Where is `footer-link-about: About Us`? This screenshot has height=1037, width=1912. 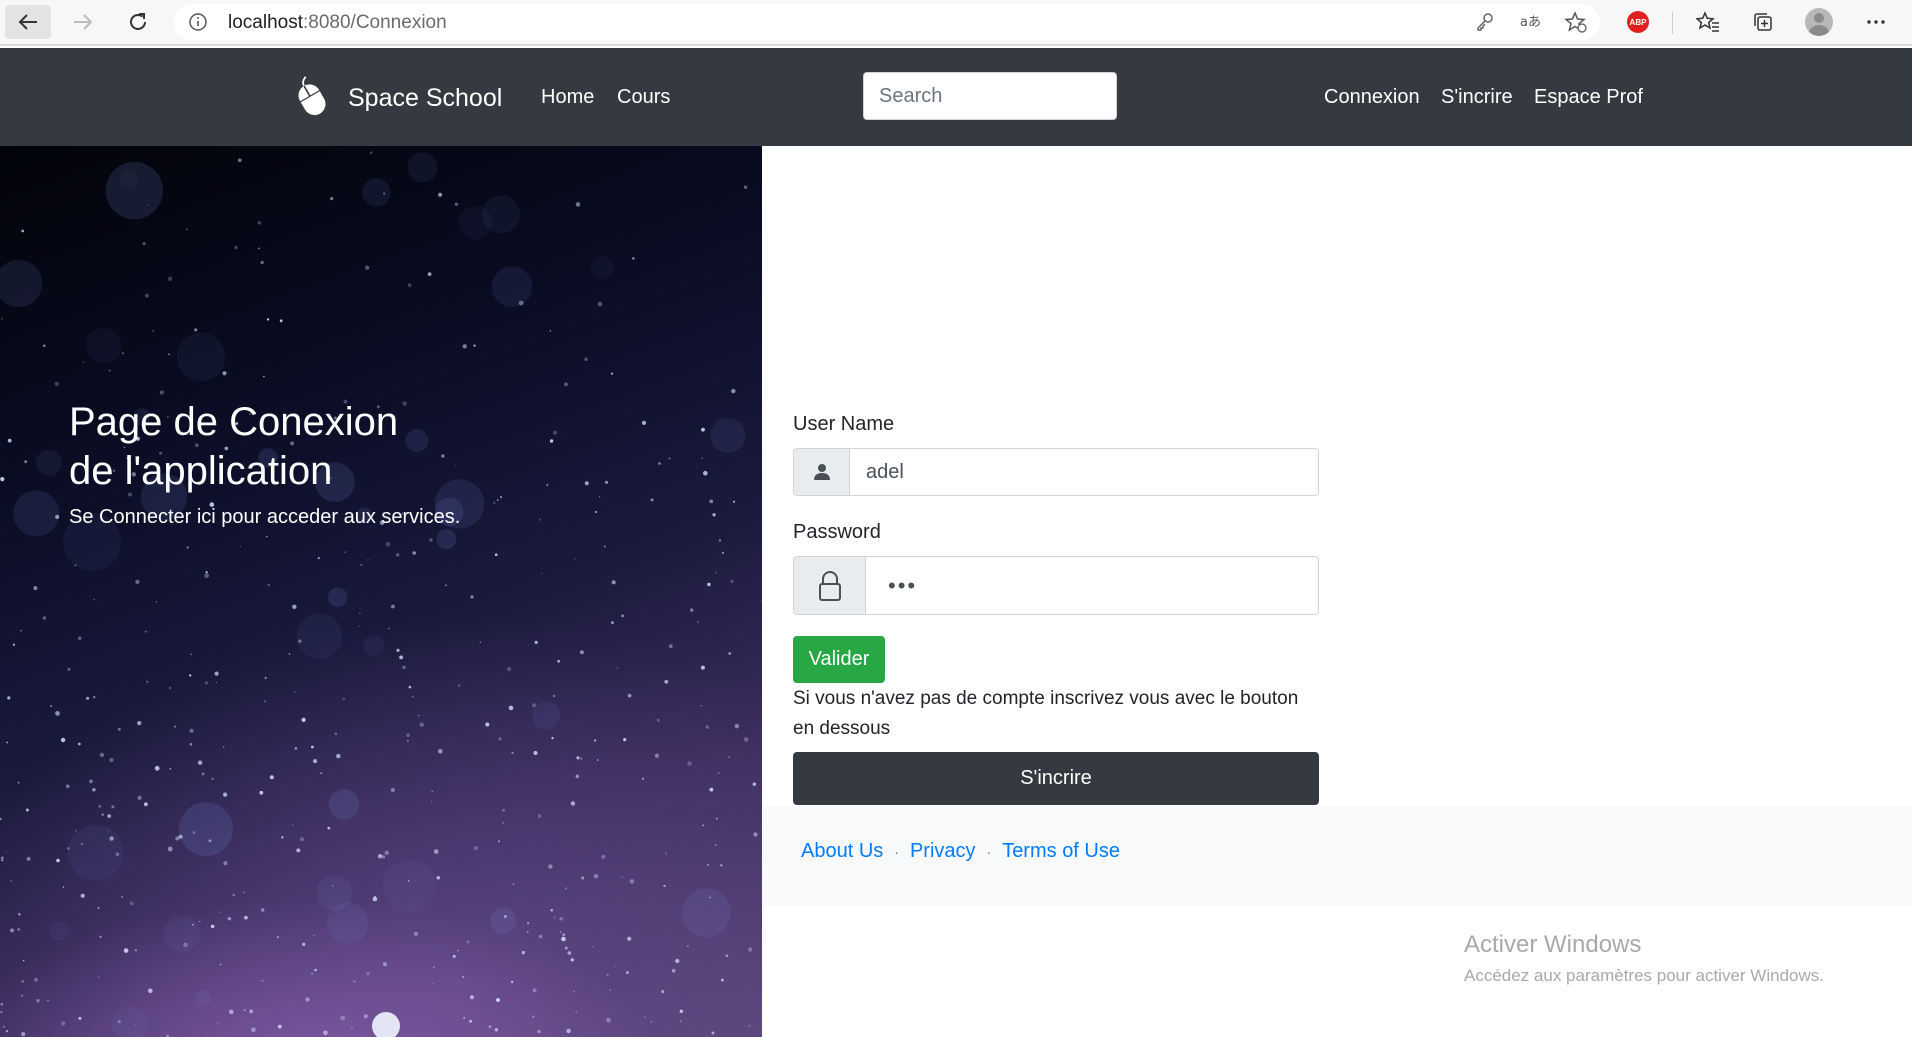
footer-link-about: About Us is located at coordinates (842, 851).